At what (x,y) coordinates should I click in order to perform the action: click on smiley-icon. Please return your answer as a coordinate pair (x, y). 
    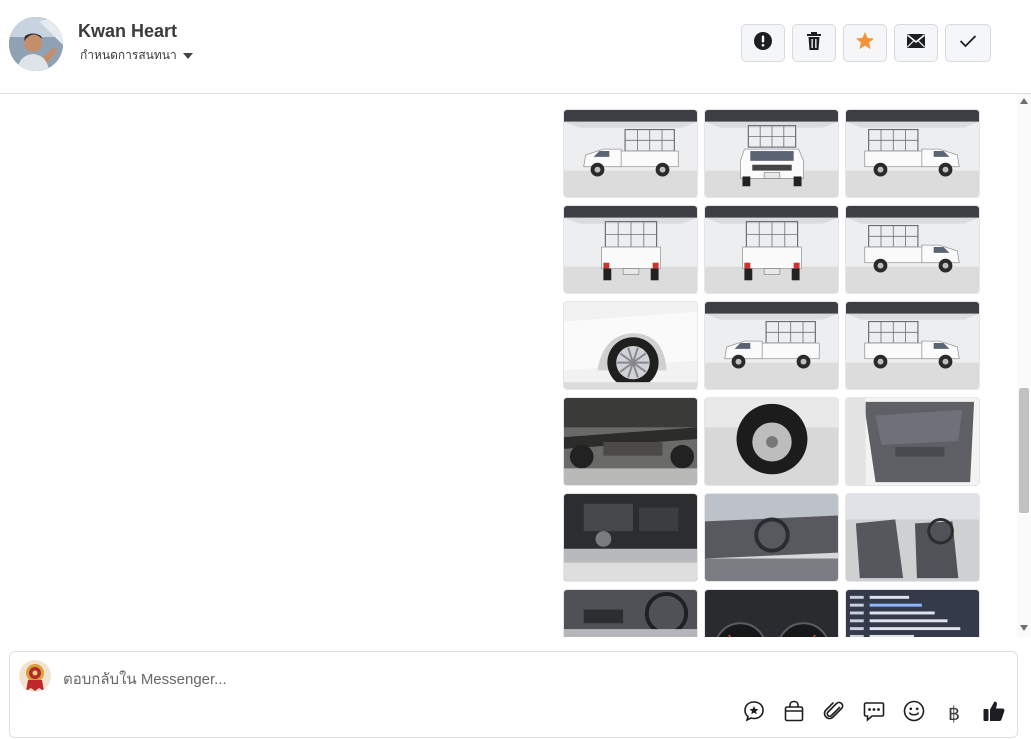
    Looking at the image, I should click on (914, 714).